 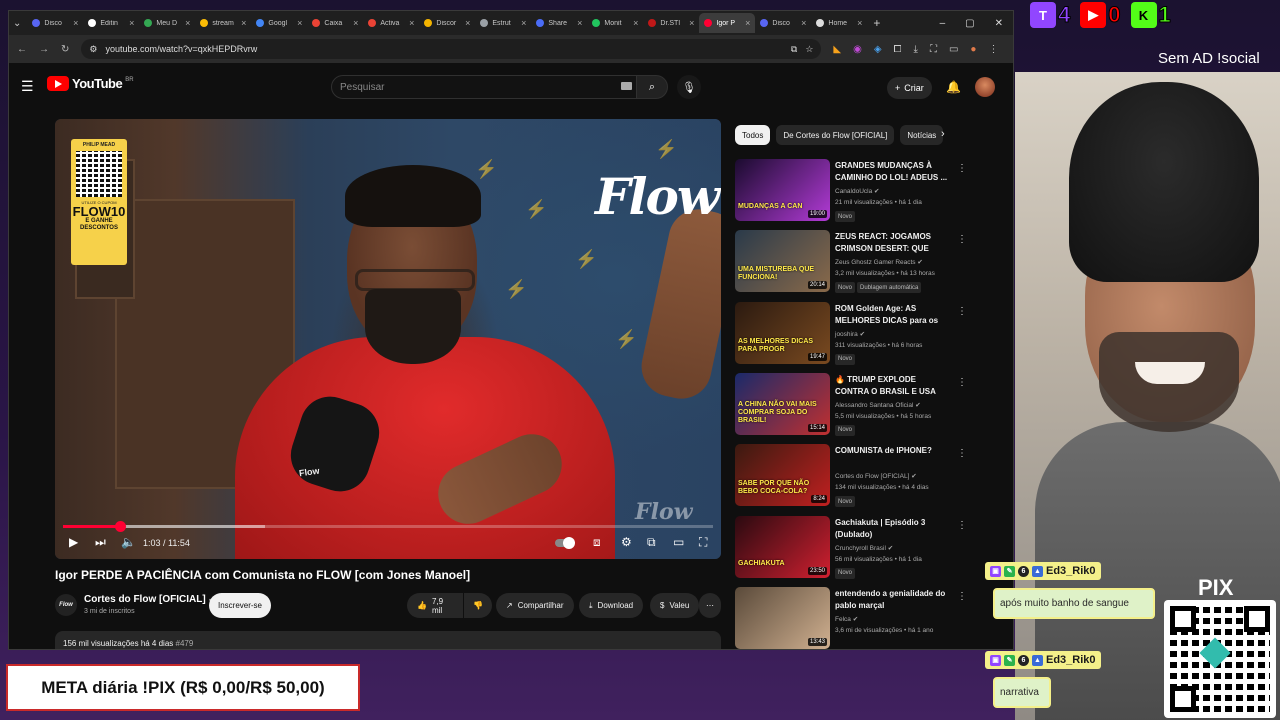 What do you see at coordinates (876, 476) in the screenshot?
I see `recommended-channel: Cortes do Flow [OFICIAL] ✔` at bounding box center [876, 476].